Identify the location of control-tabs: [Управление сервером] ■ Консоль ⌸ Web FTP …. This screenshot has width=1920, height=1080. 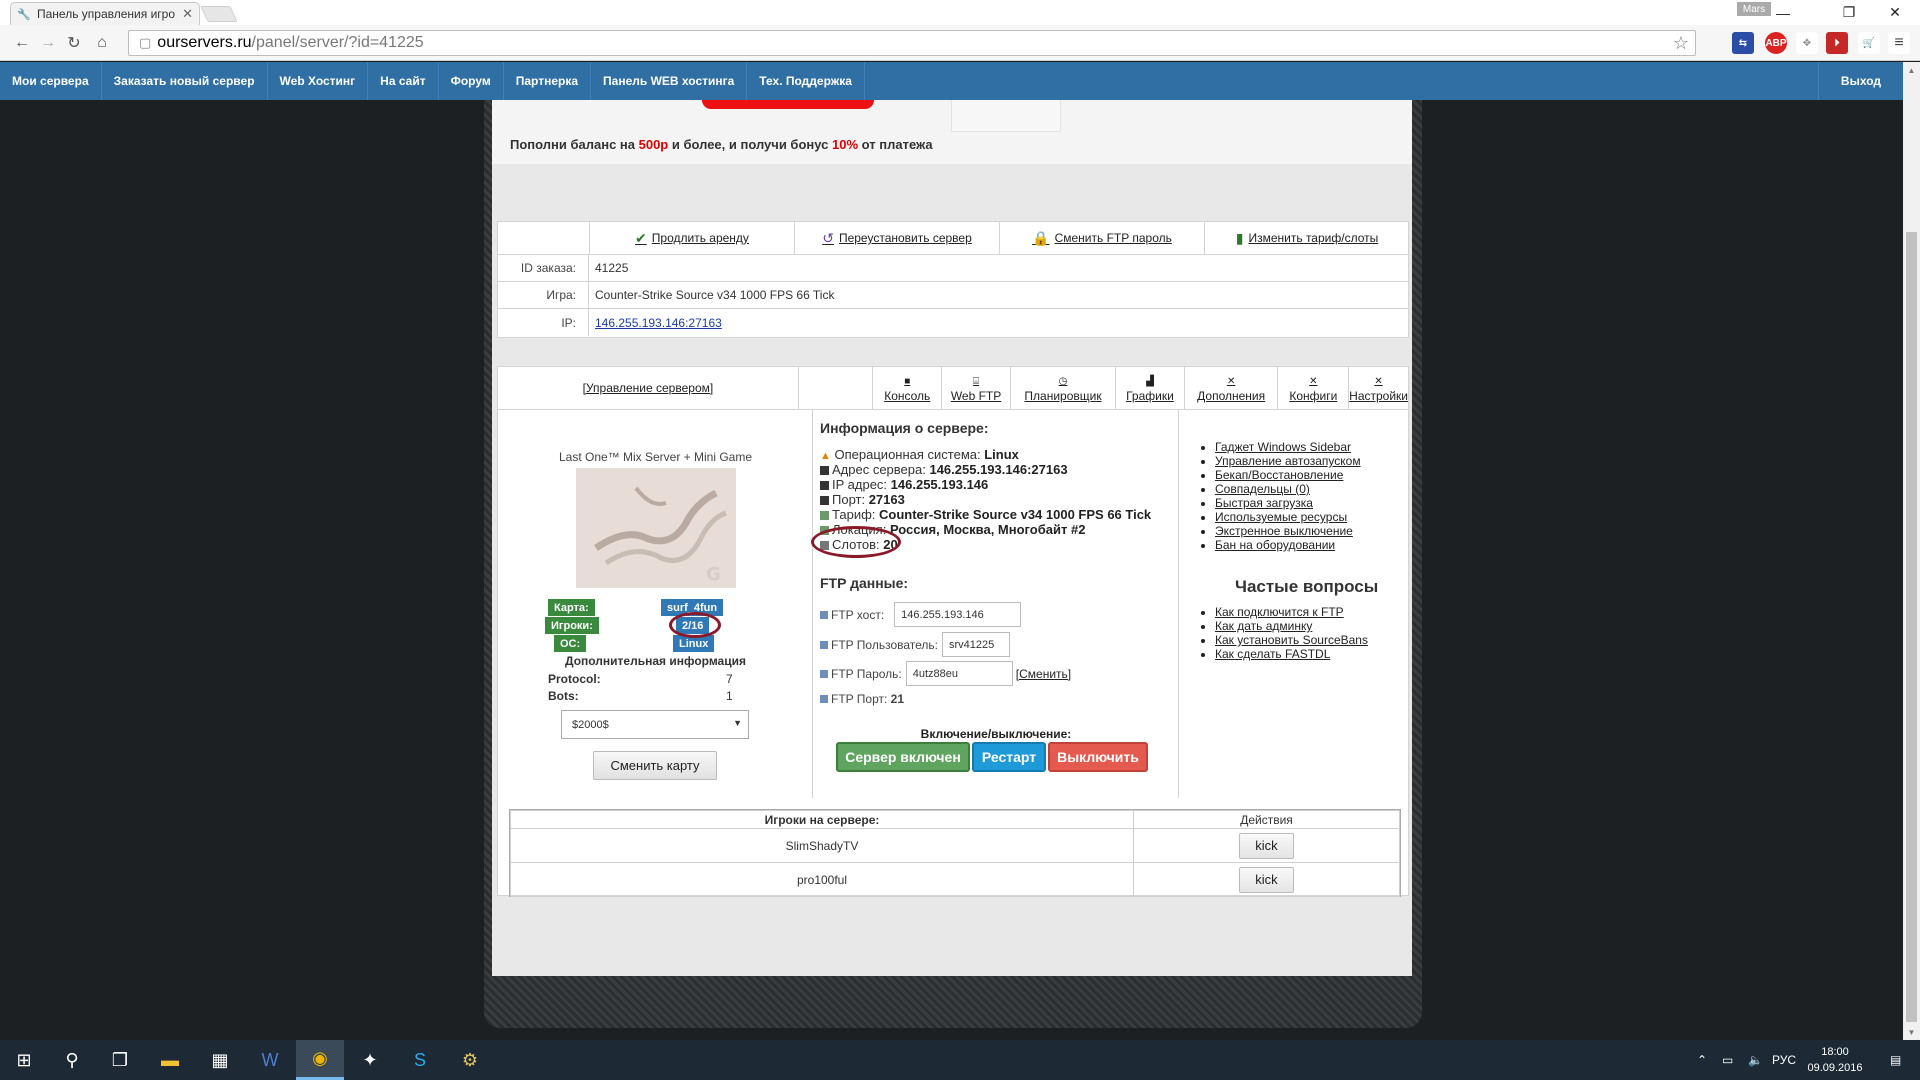
(953, 388).